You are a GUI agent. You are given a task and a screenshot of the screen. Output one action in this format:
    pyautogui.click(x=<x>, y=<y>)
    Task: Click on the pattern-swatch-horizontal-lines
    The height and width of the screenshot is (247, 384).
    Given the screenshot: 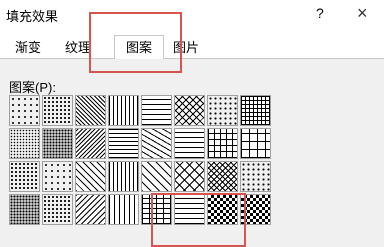 What is the action you would take?
    pyautogui.click(x=123, y=143)
    